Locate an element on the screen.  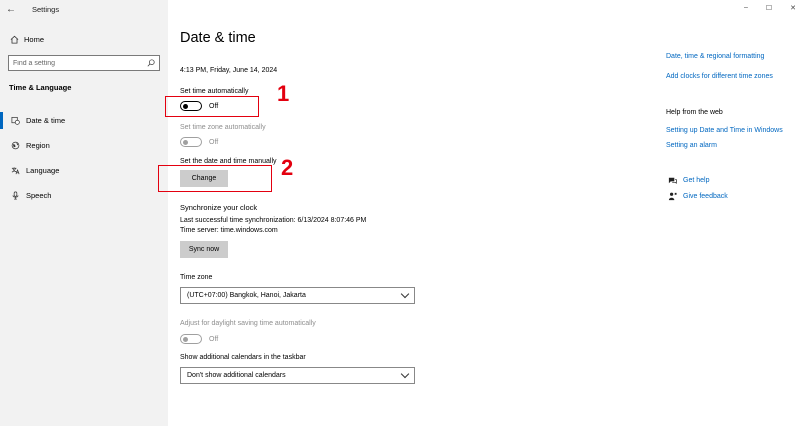
feedback-person-icon is located at coordinates (672, 196).